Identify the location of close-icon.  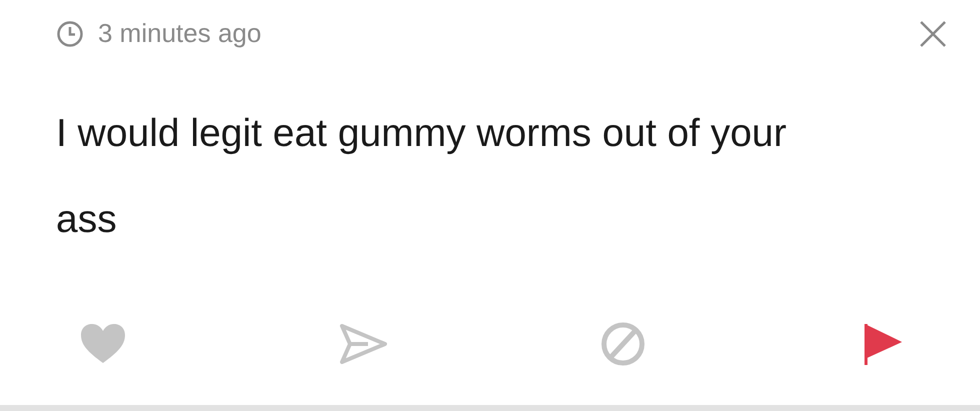
(933, 33).